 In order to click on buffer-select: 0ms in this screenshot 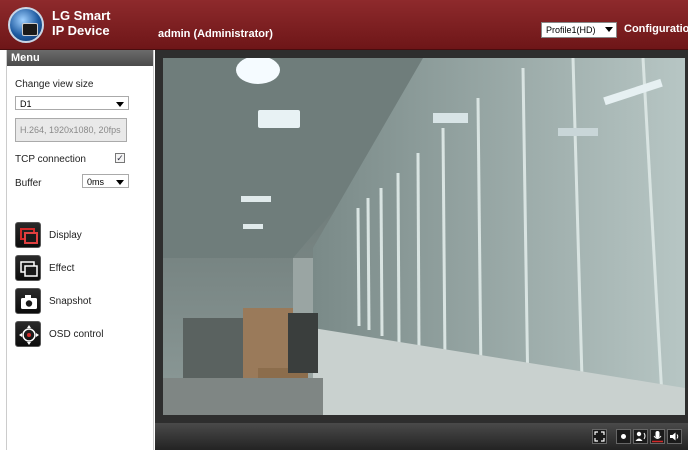, I will do `click(105, 181)`.